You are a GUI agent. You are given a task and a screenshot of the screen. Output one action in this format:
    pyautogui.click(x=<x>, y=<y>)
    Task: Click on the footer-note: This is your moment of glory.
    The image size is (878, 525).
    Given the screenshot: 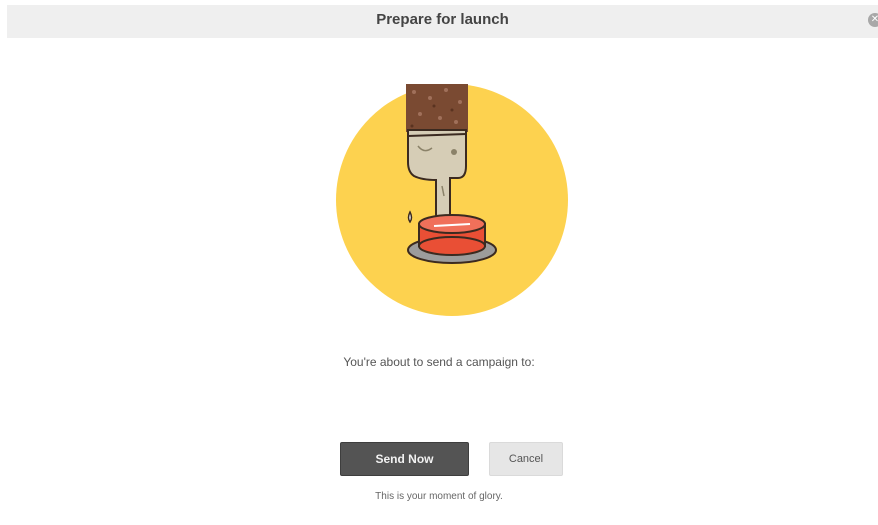 What is the action you would take?
    pyautogui.click(x=439, y=496)
    